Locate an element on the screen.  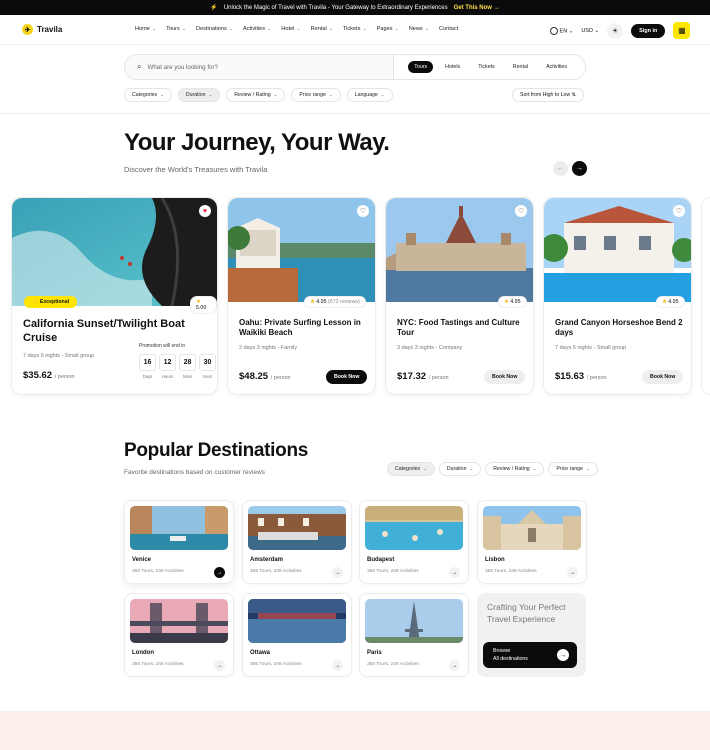
apps-grid-icon: ▦ is located at coordinates (682, 30).